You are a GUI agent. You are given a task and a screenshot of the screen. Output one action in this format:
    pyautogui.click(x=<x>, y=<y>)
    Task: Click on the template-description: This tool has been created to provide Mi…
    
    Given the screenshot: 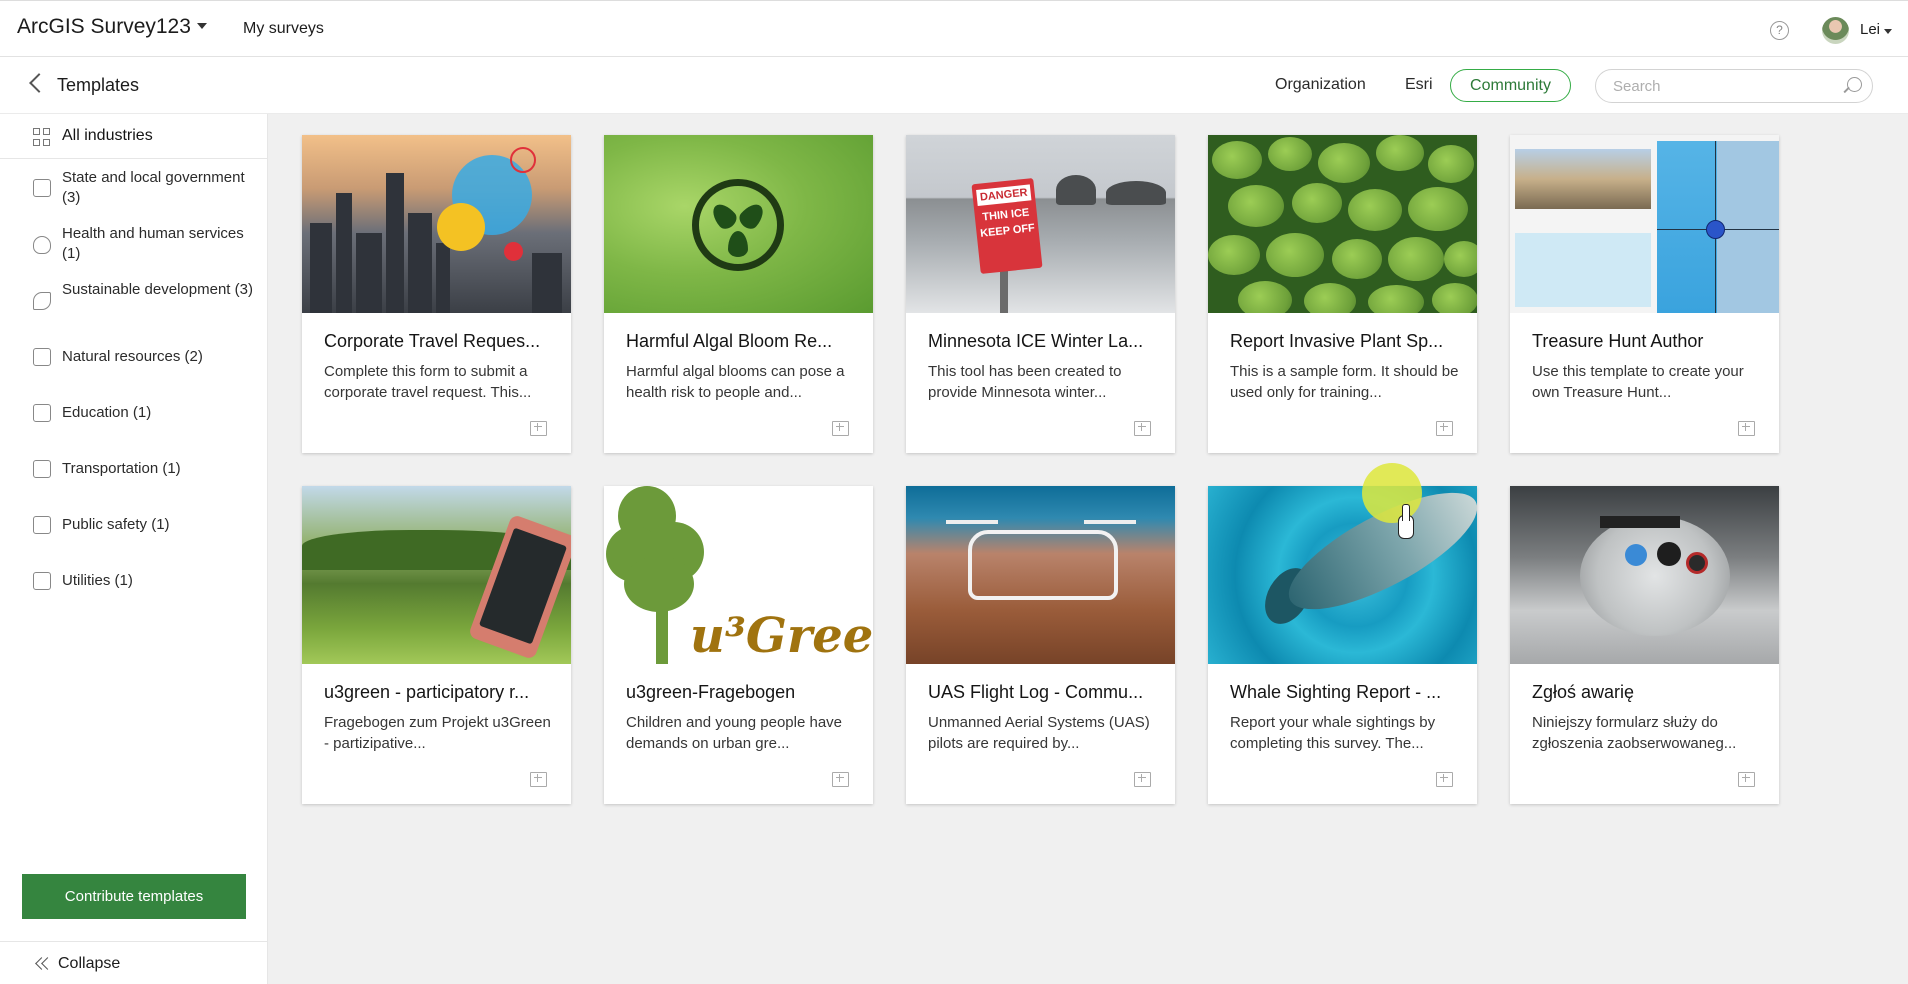 What is the action you would take?
    pyautogui.click(x=1025, y=382)
    